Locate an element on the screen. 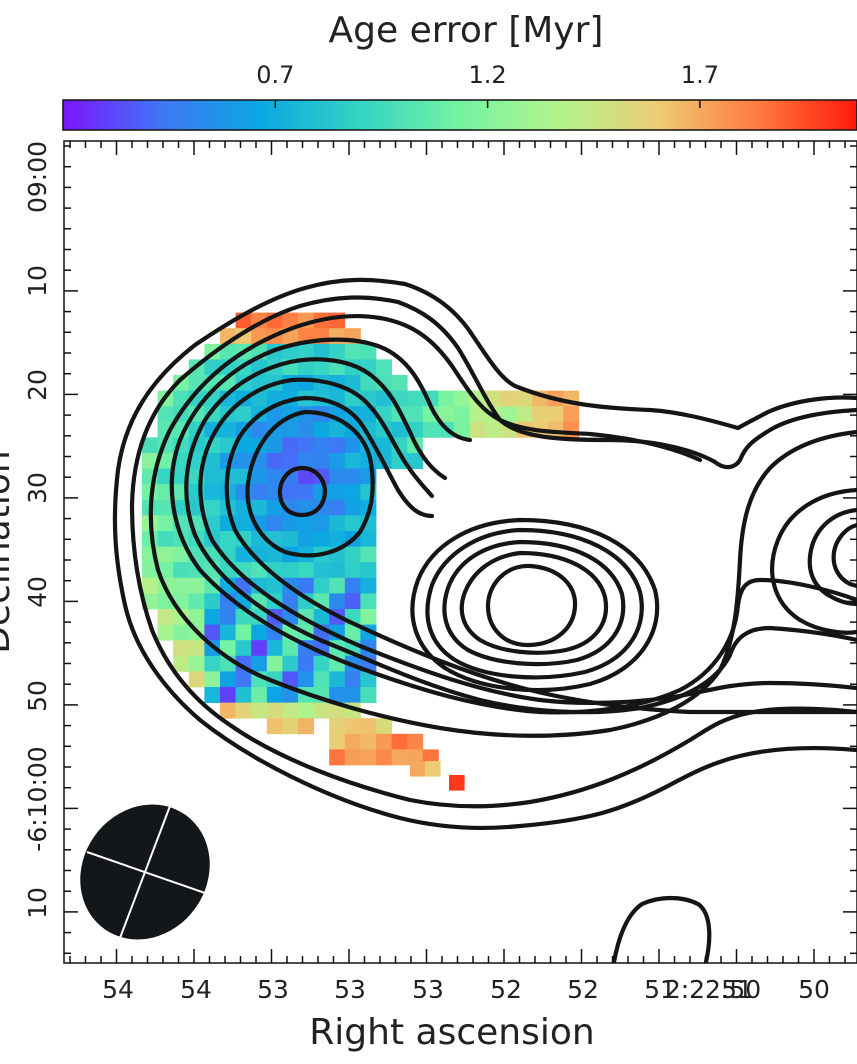  x-axis-label: Right ascension is located at coordinates (451, 1032).